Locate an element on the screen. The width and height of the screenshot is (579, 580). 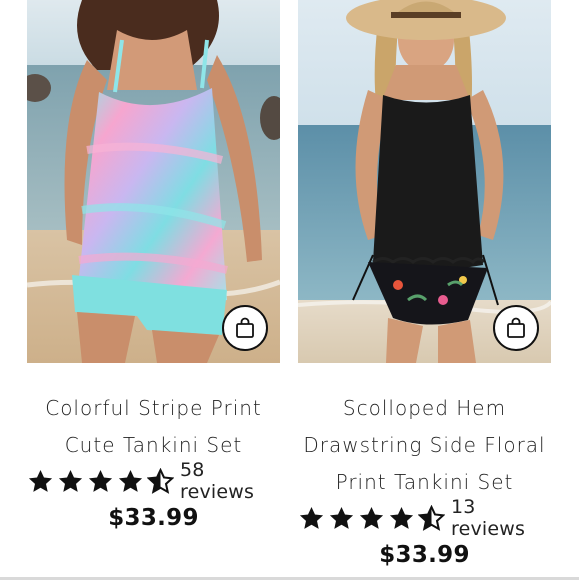
rating-row: 58 reviews is located at coordinates (153, 481).